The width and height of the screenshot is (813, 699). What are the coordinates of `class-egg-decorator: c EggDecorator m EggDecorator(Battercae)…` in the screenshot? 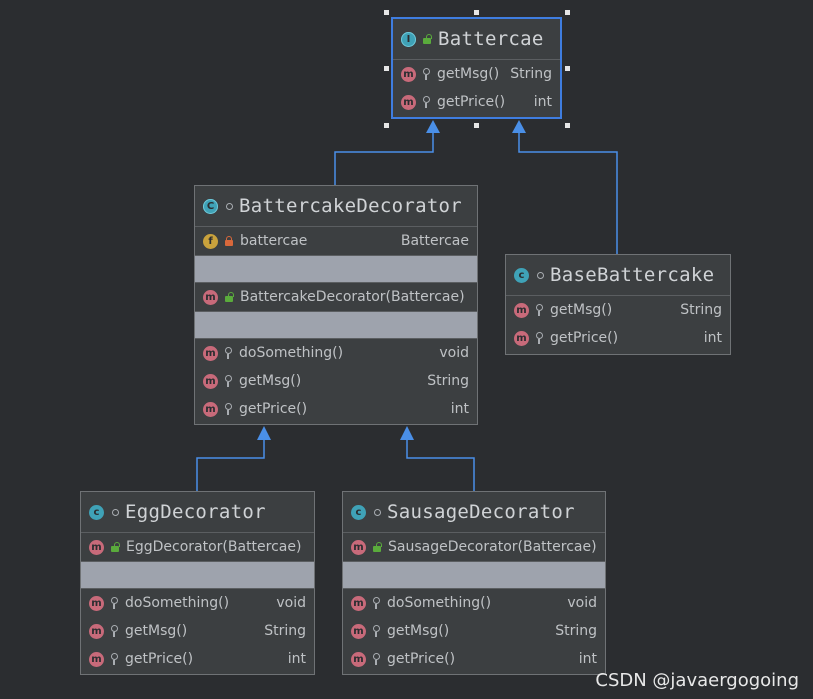 It's located at (197, 583).